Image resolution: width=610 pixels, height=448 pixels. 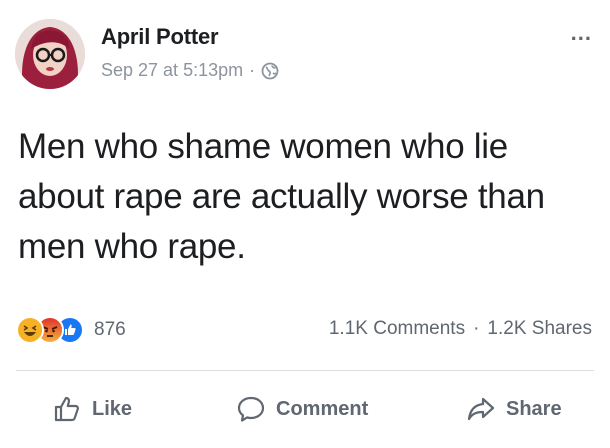 I want to click on reactions-summary: 876, so click(x=71, y=330).